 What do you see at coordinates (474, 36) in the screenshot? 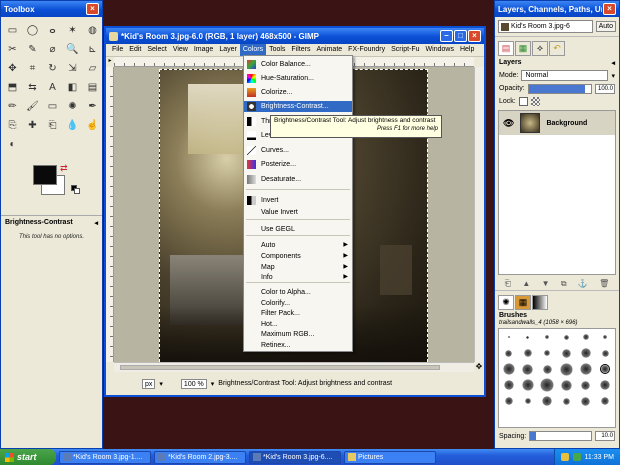
I see `close-button: ×` at bounding box center [474, 36].